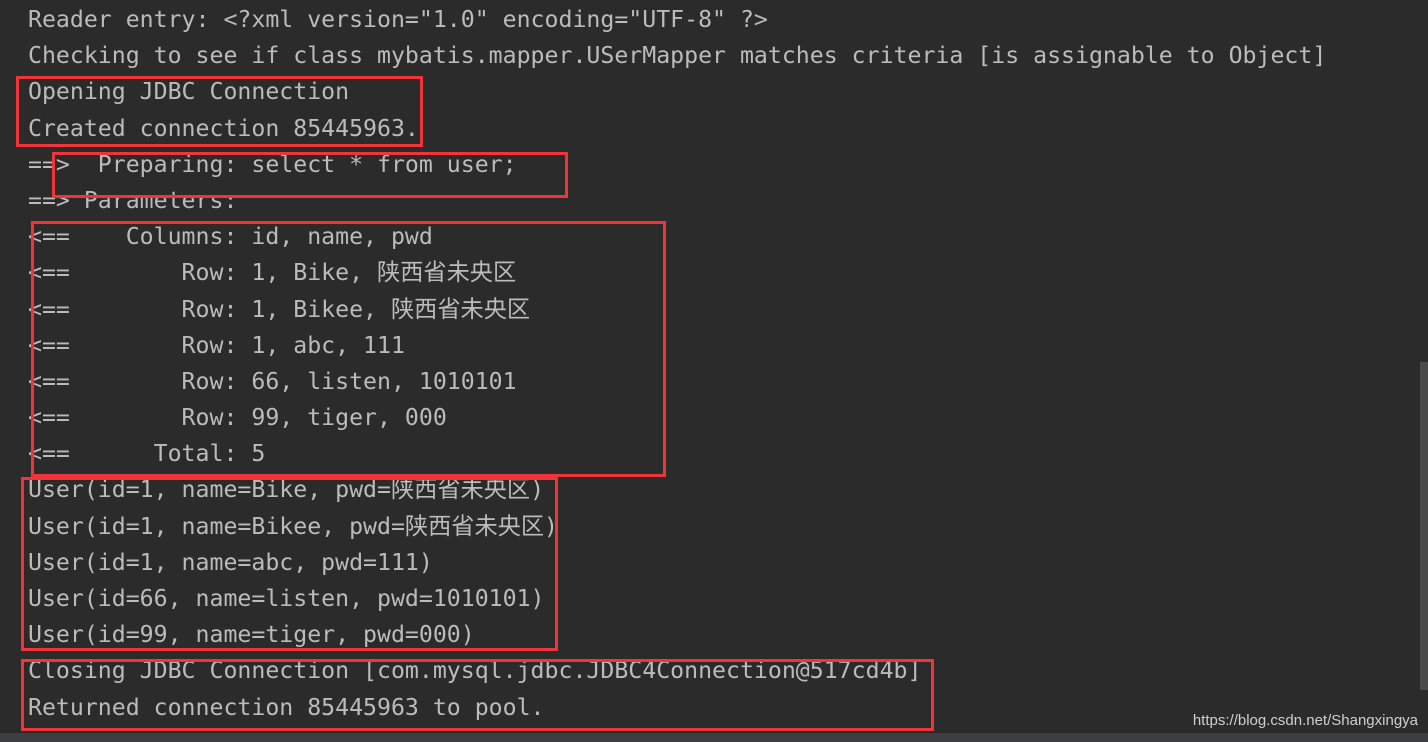 The image size is (1428, 742). Describe the element at coordinates (1305, 720) in the screenshot. I see `watermark: https://blog.csdn.net/Shangxingya` at that location.